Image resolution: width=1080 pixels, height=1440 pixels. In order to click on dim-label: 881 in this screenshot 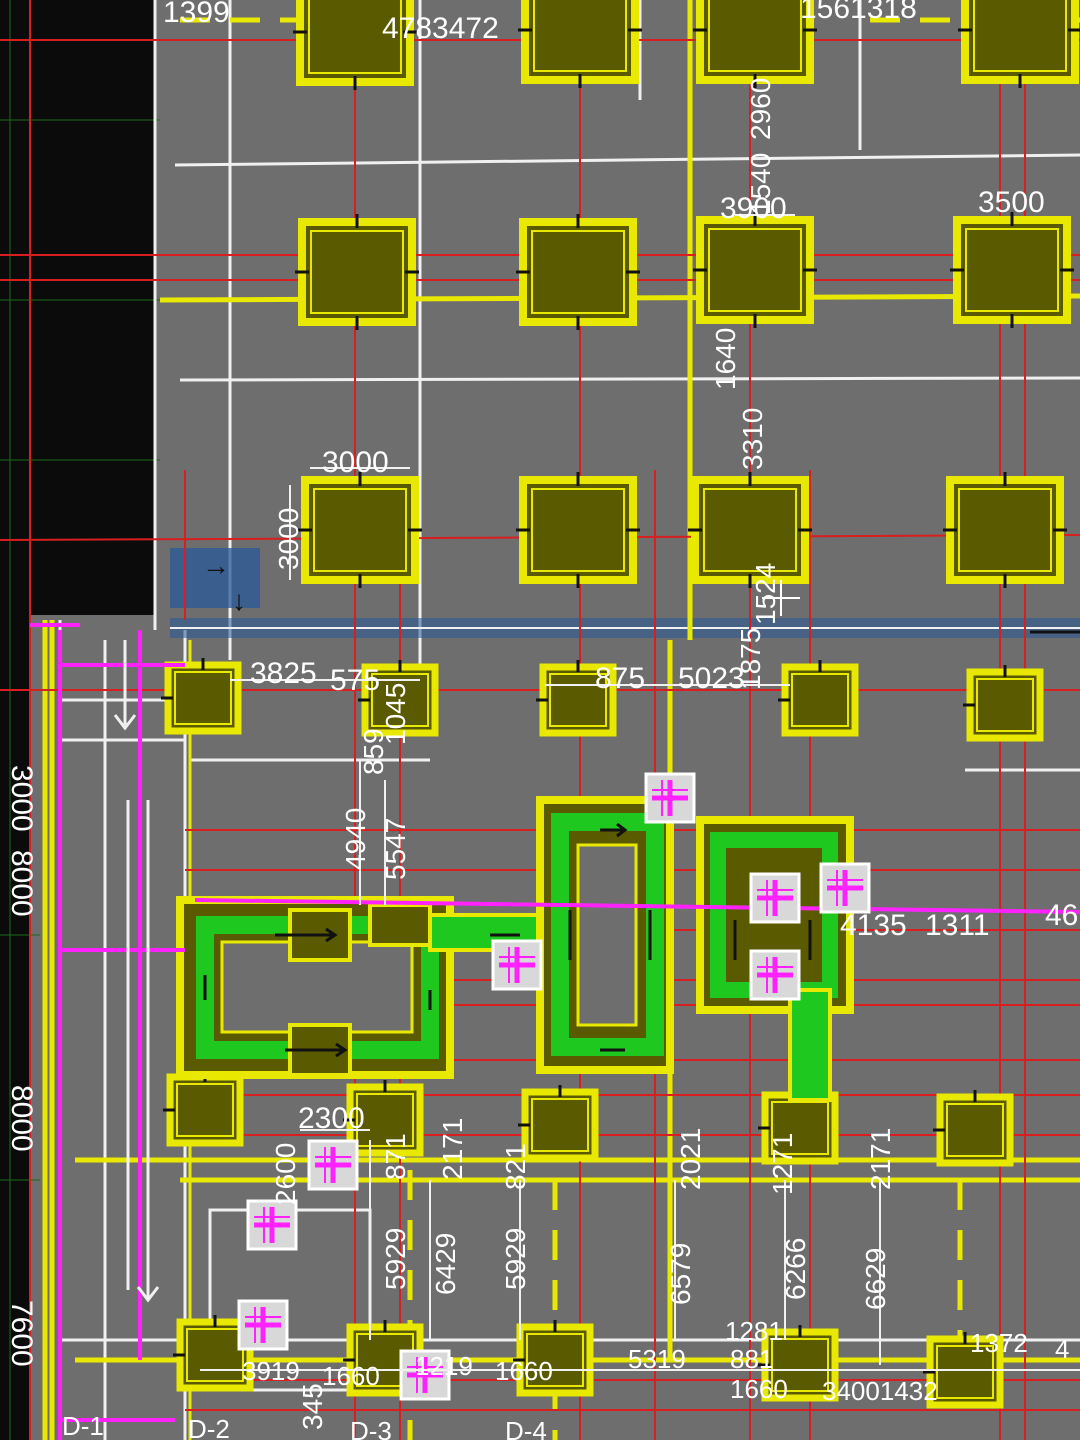, I will do `click(751, 1359)`.